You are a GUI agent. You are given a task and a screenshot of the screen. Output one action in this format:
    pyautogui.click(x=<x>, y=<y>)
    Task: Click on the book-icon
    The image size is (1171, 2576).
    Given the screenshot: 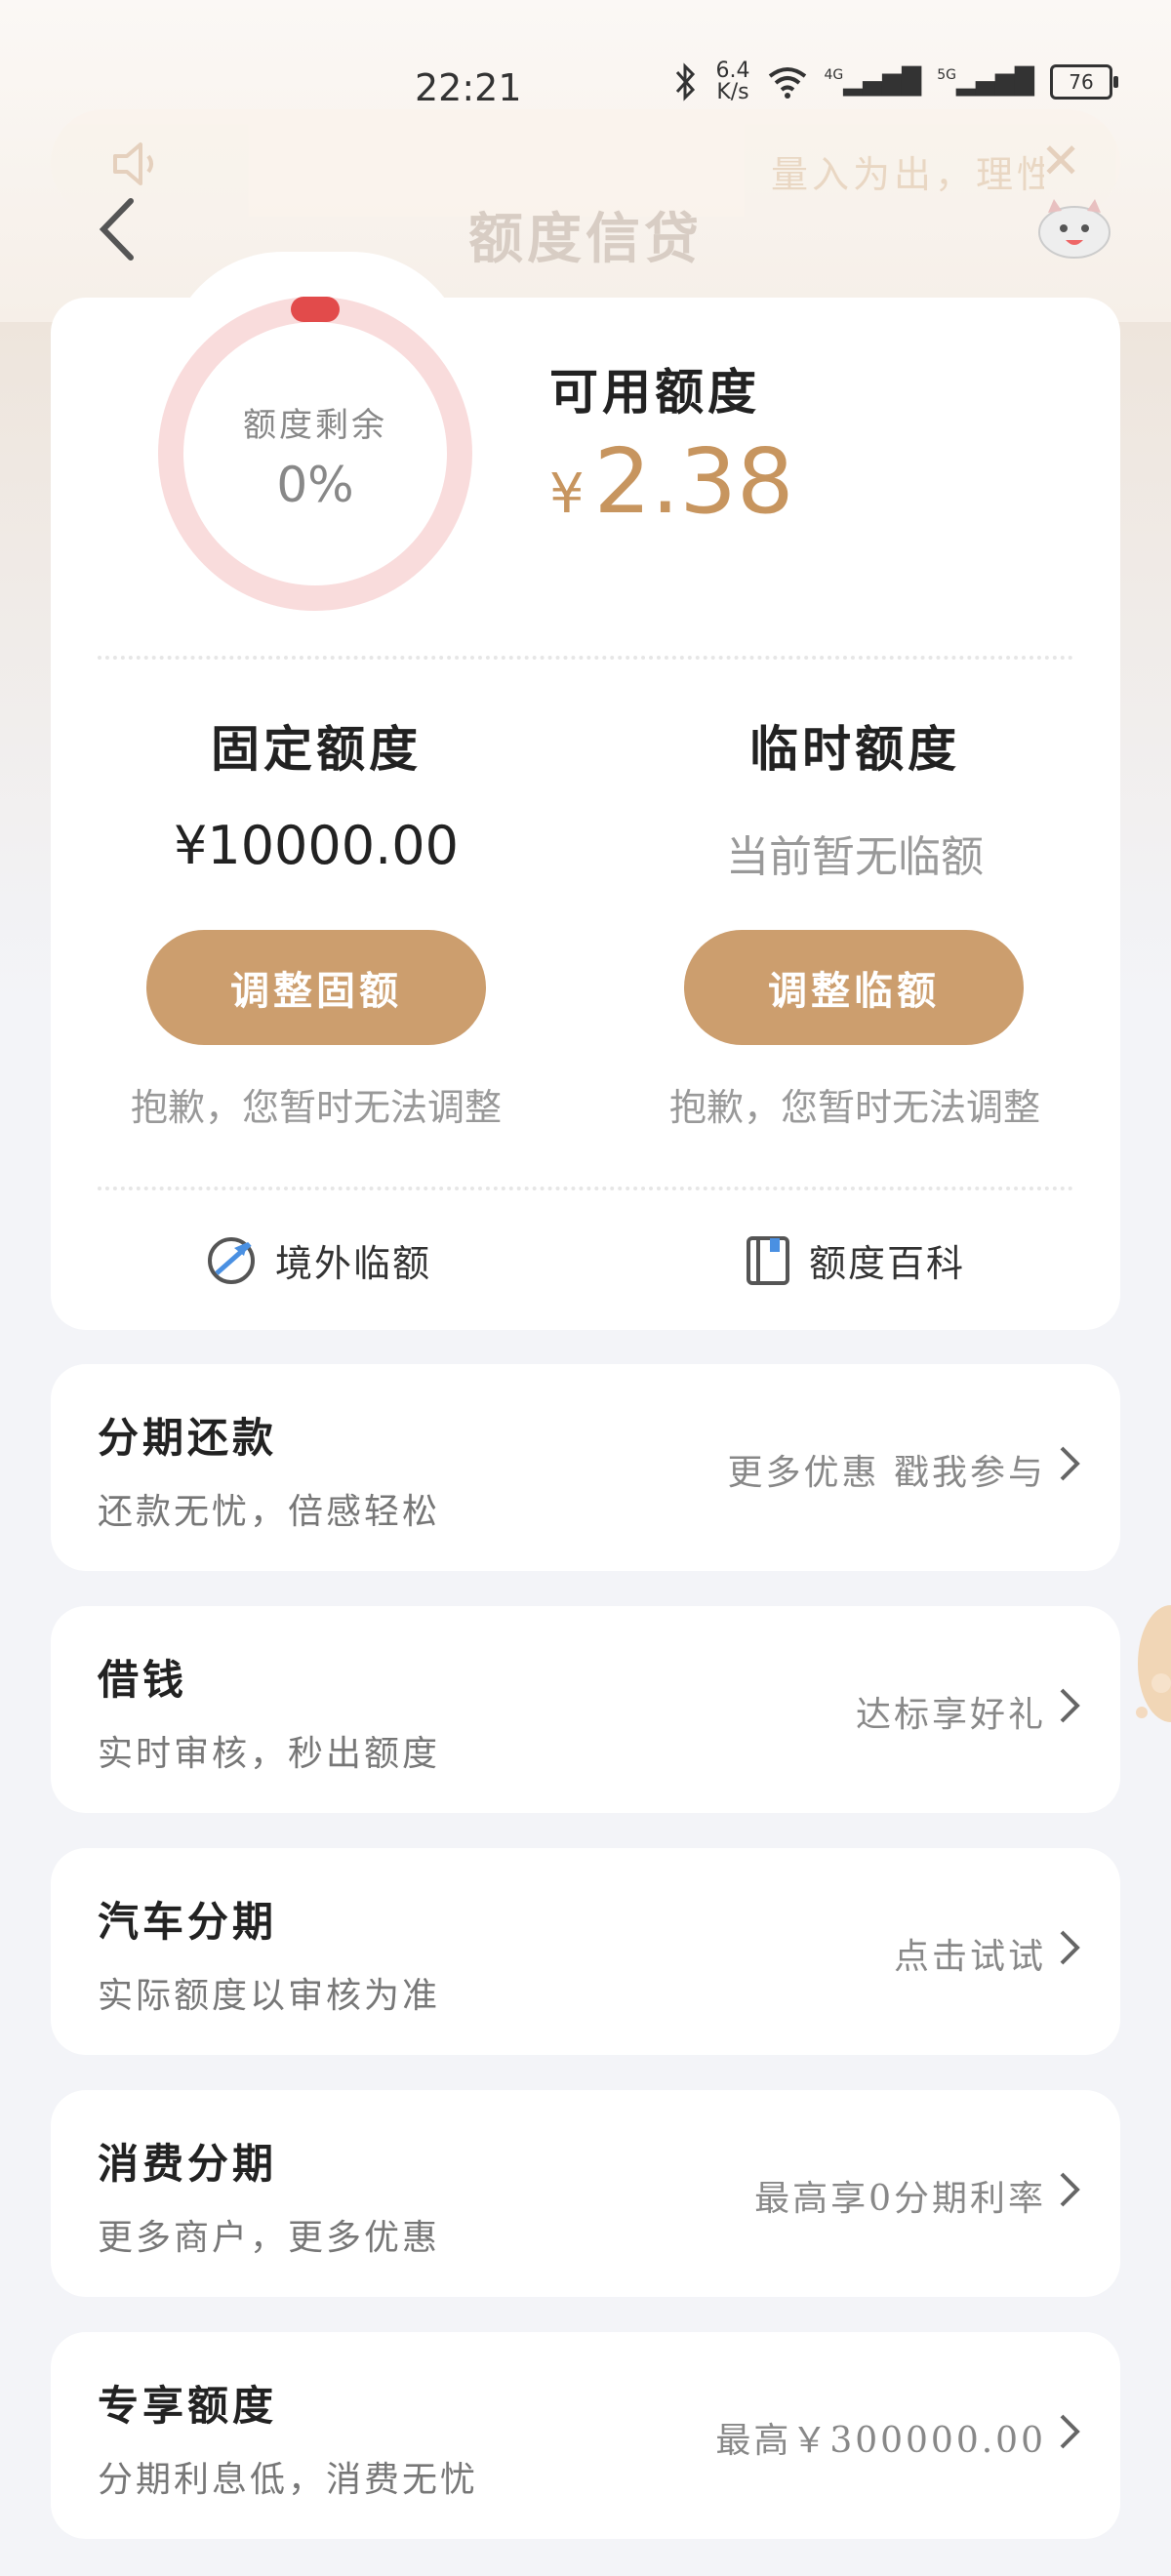 What is the action you would take?
    pyautogui.click(x=768, y=1260)
    